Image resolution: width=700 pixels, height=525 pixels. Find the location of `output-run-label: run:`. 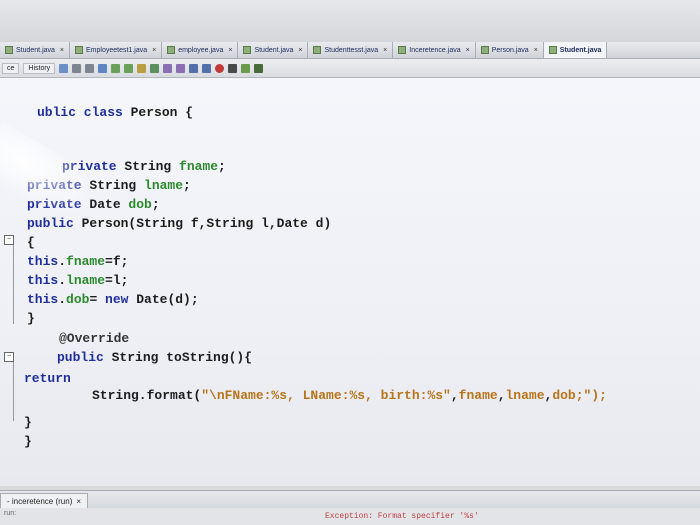

output-run-label: run: is located at coordinates (10, 513).